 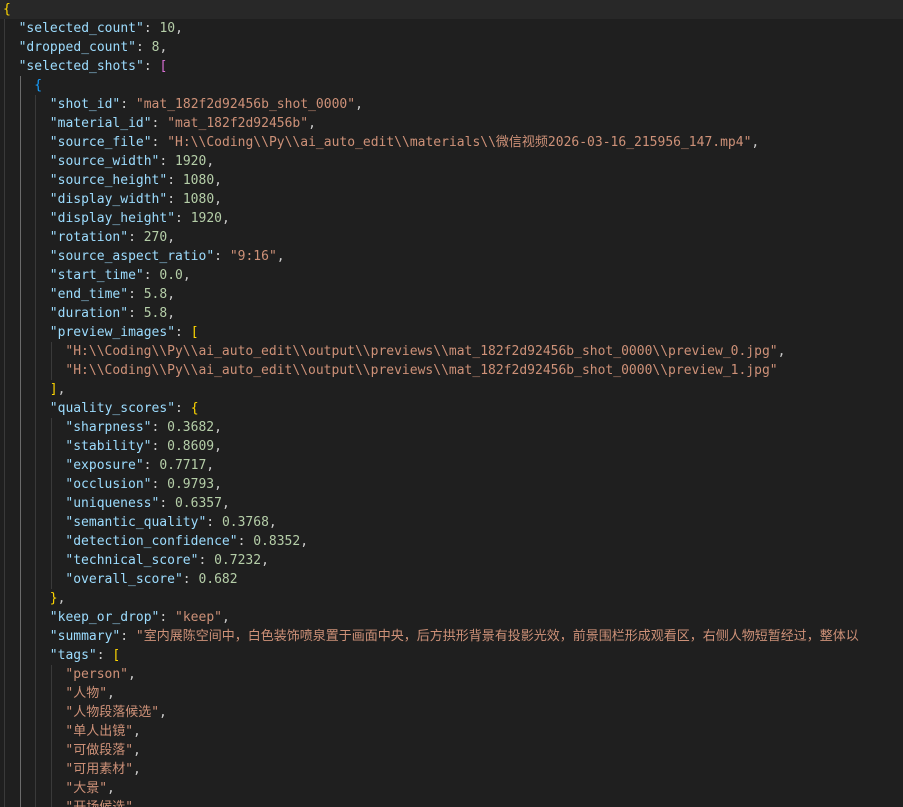 I want to click on code-line: "person",, so click(x=451, y=674).